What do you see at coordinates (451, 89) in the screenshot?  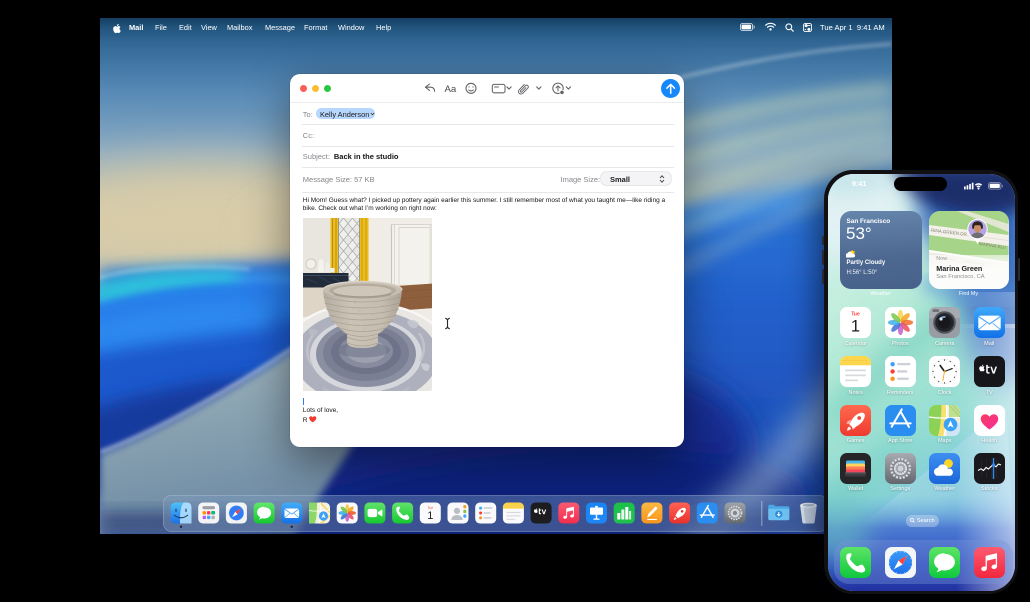 I see `svg-text: Aa` at bounding box center [451, 89].